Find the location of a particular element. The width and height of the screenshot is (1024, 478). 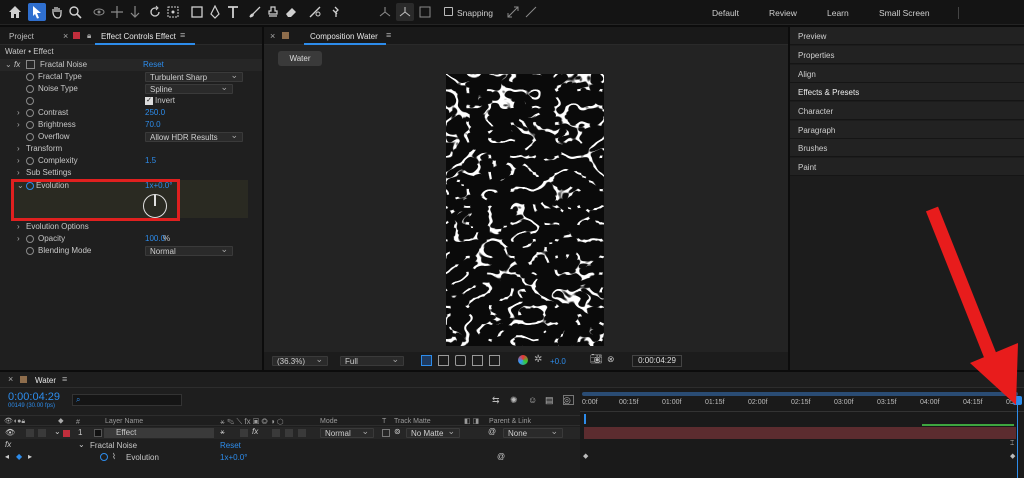

local-axis-icon is located at coordinates (385, 12).